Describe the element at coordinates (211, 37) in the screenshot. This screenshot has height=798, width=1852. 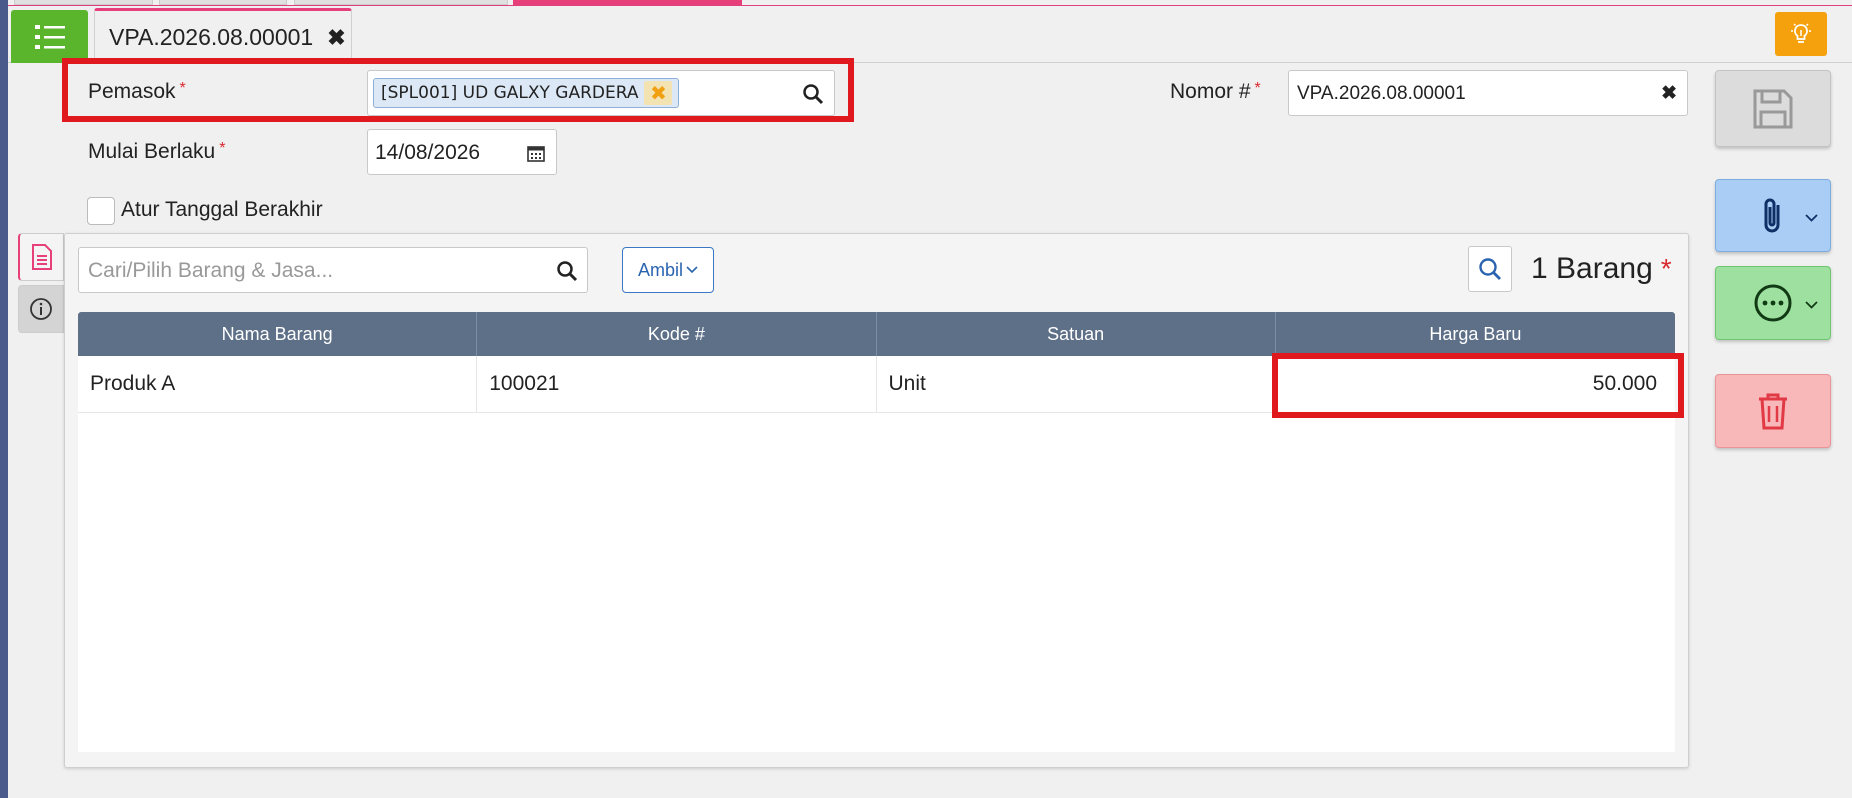
I see `document-tab-title: VPA.2026.08.00001` at that location.